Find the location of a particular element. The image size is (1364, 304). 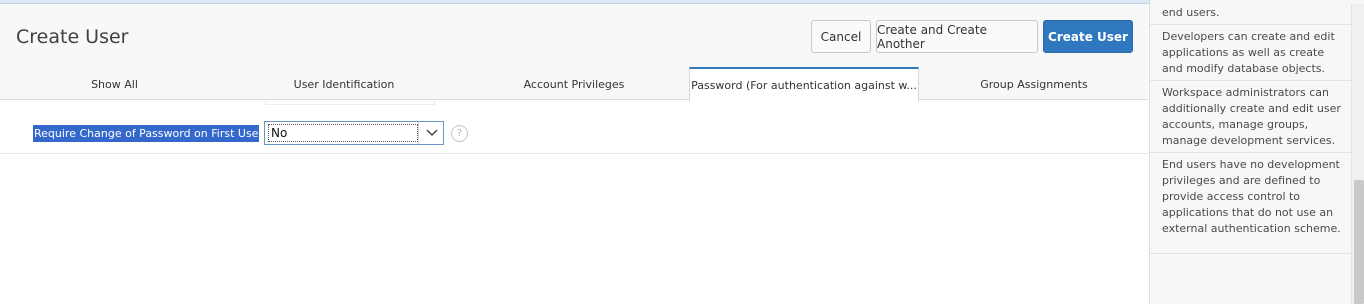

select-value: No is located at coordinates (343, 133).